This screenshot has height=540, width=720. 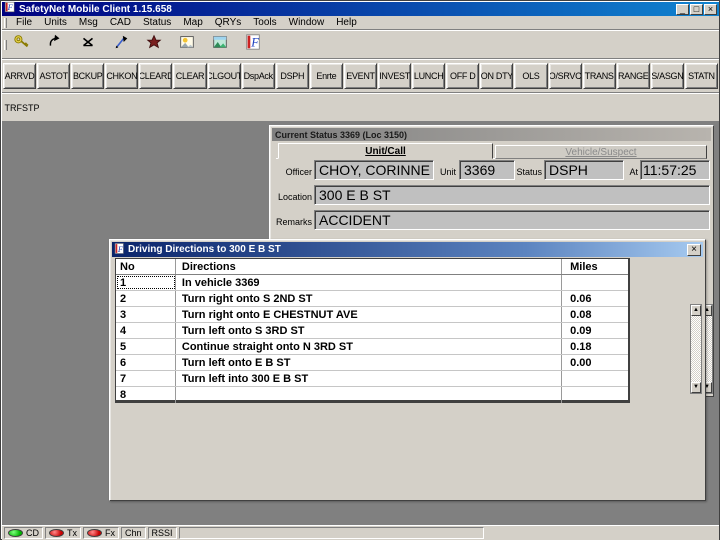 What do you see at coordinates (228, 22) in the screenshot?
I see `menu-item-qrys: QRYs` at bounding box center [228, 22].